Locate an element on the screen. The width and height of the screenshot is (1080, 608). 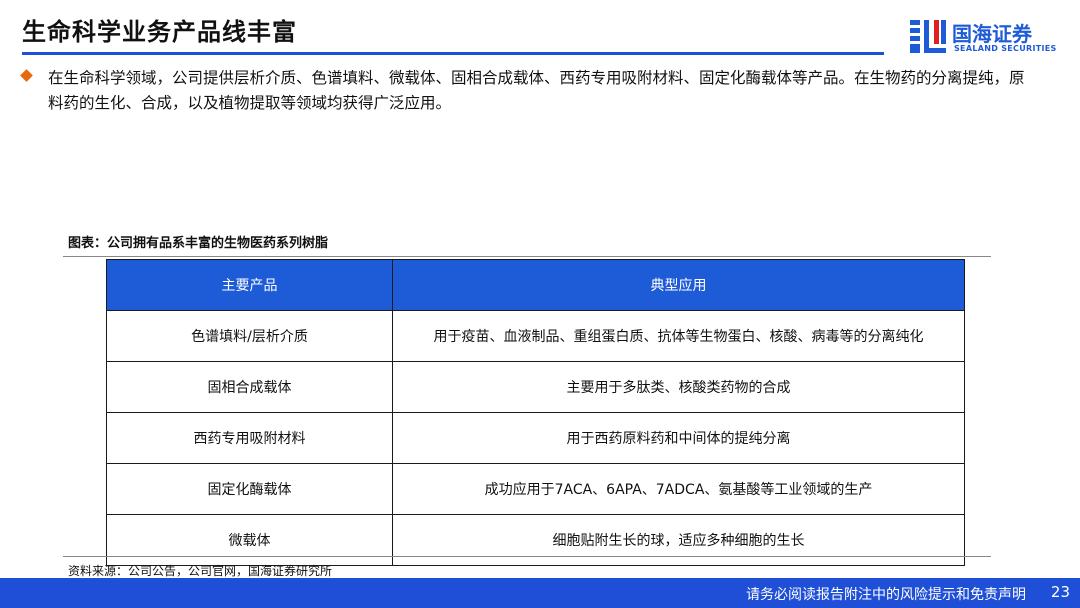
header-typical-application: 典型应用 is located at coordinates (678, 285).